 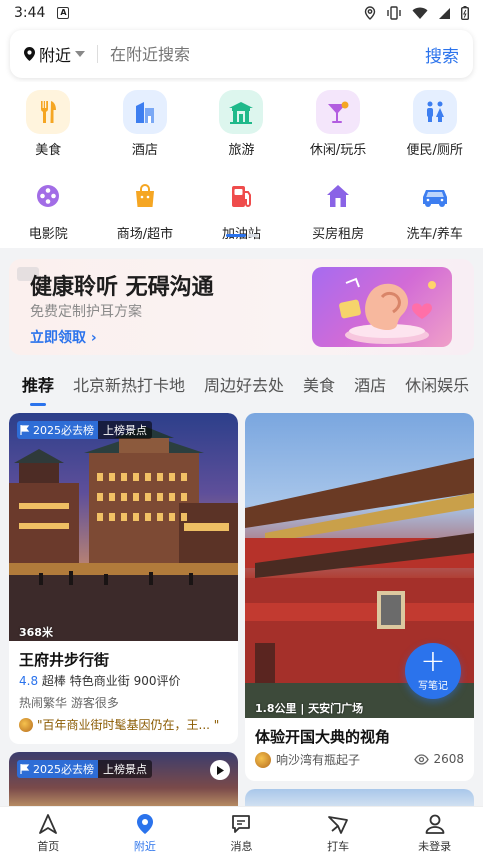 What do you see at coordinates (157, 681) in the screenshot?
I see `review-count: 900评价` at bounding box center [157, 681].